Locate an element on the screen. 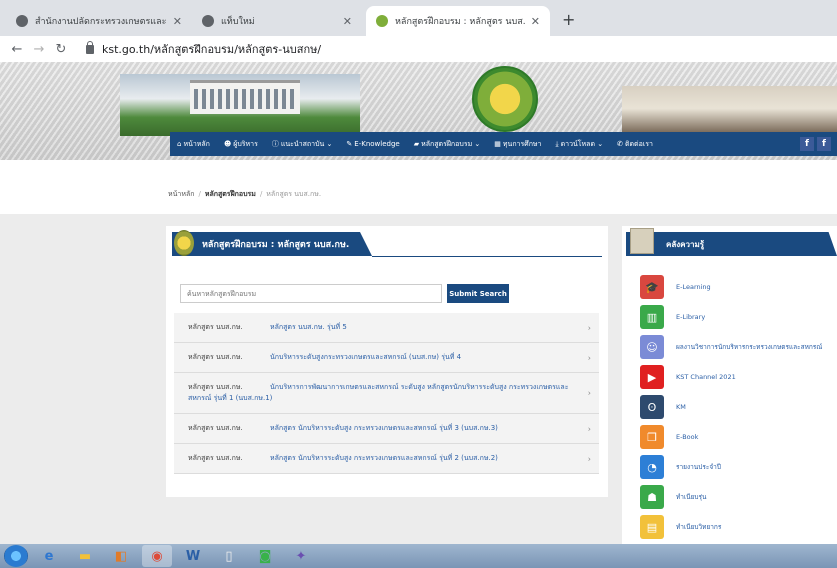  nav-executives: ☻ ผู้บริหาร is located at coordinates (241, 144).